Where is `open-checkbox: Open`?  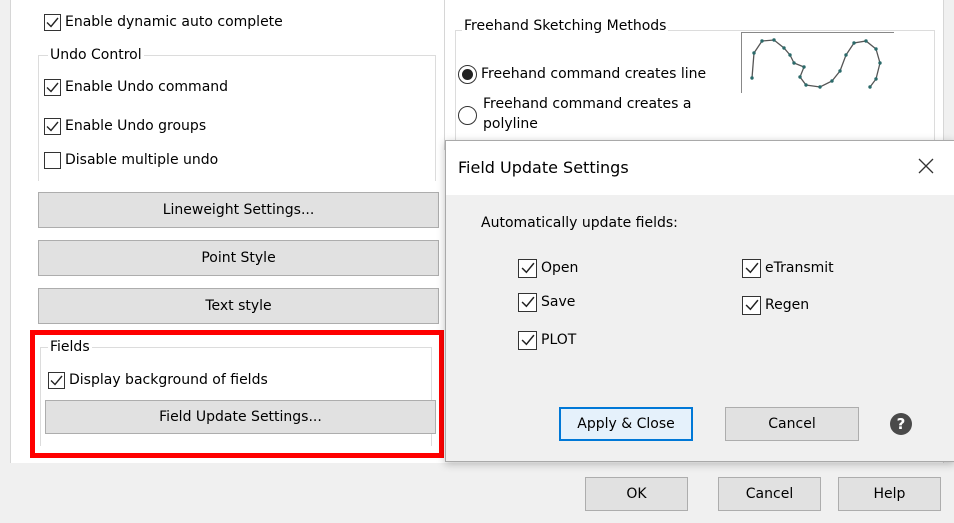
open-checkbox: Open is located at coordinates (548, 268).